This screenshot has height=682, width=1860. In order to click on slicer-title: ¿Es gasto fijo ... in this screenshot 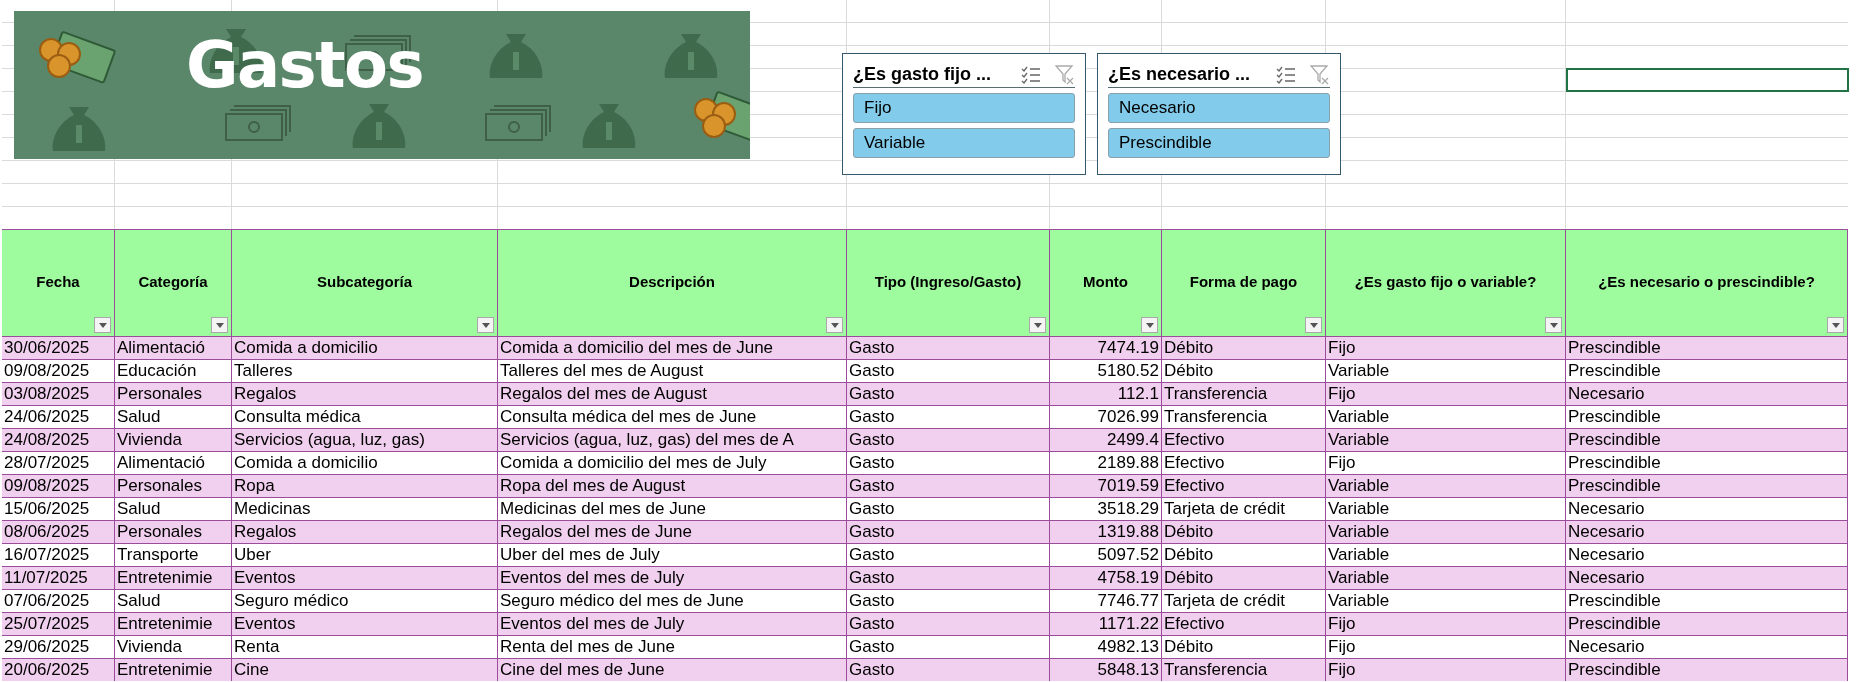, I will do `click(922, 74)`.